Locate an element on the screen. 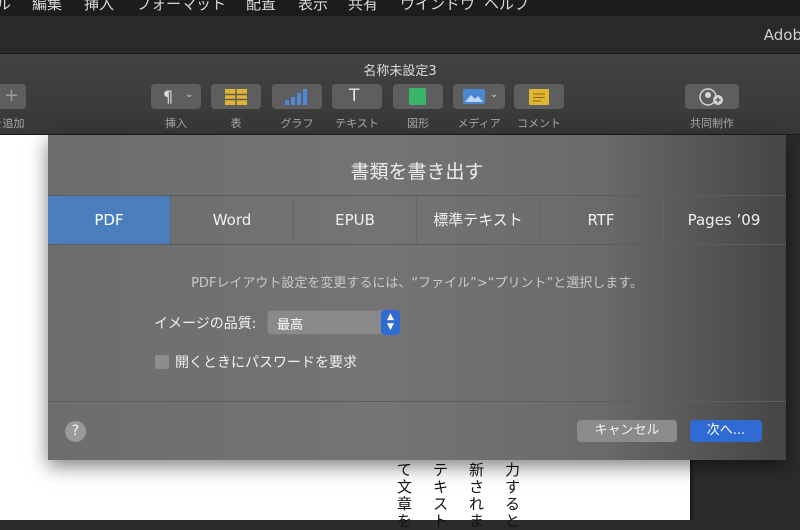  add-person-icon is located at coordinates (711, 97).